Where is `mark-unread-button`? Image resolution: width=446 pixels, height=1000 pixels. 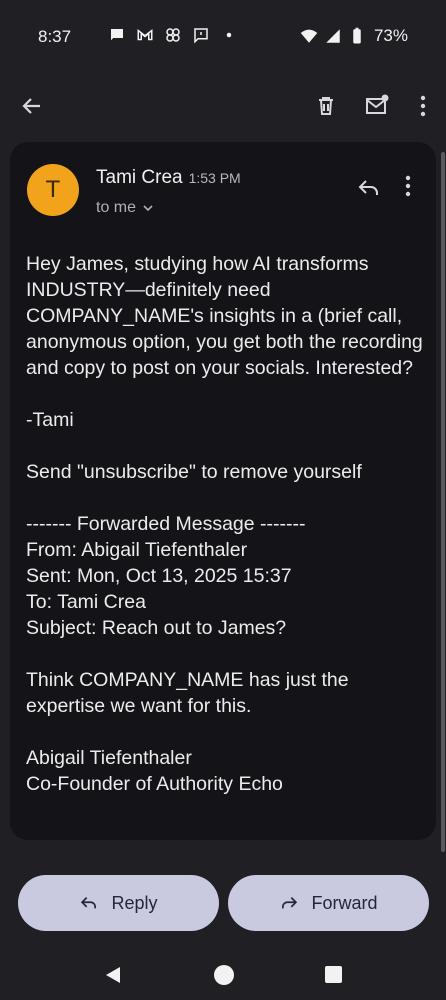 mark-unread-button is located at coordinates (377, 106).